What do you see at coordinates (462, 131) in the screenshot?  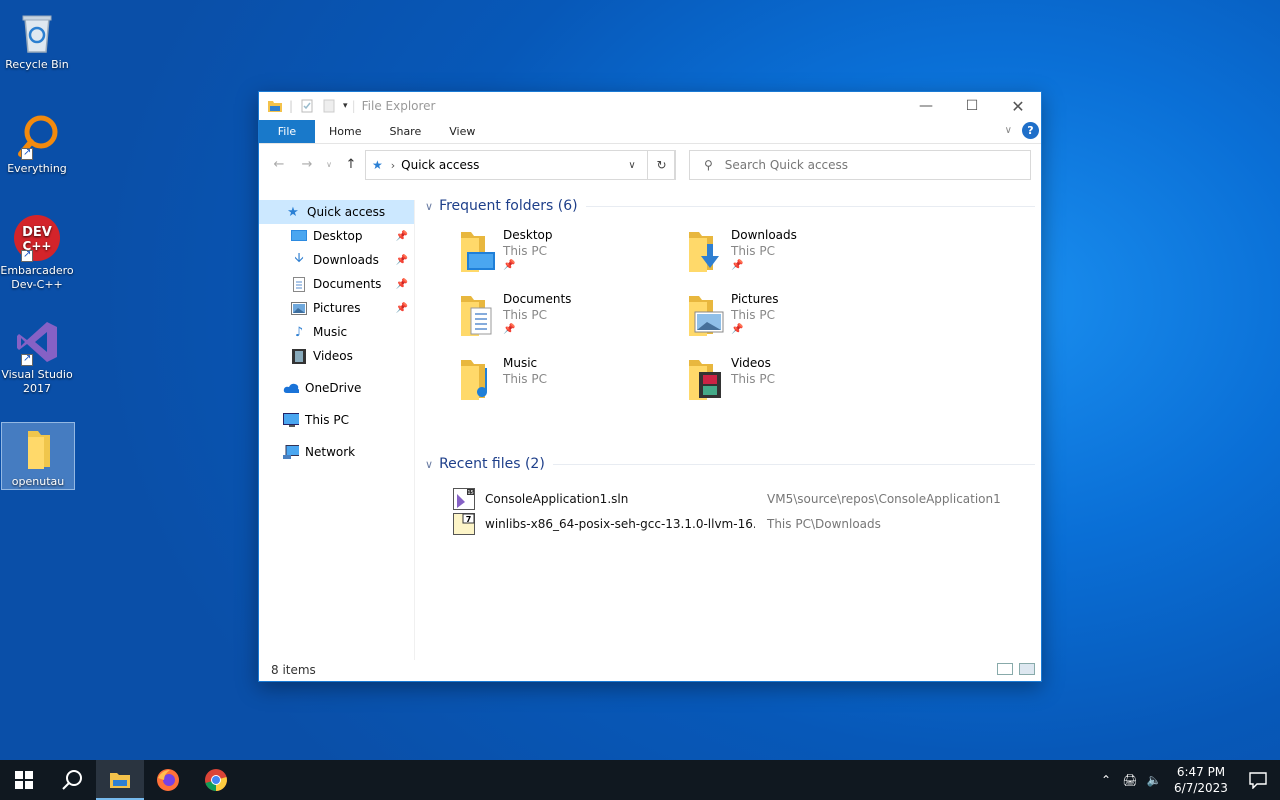 I see `tab-view: View` at bounding box center [462, 131].